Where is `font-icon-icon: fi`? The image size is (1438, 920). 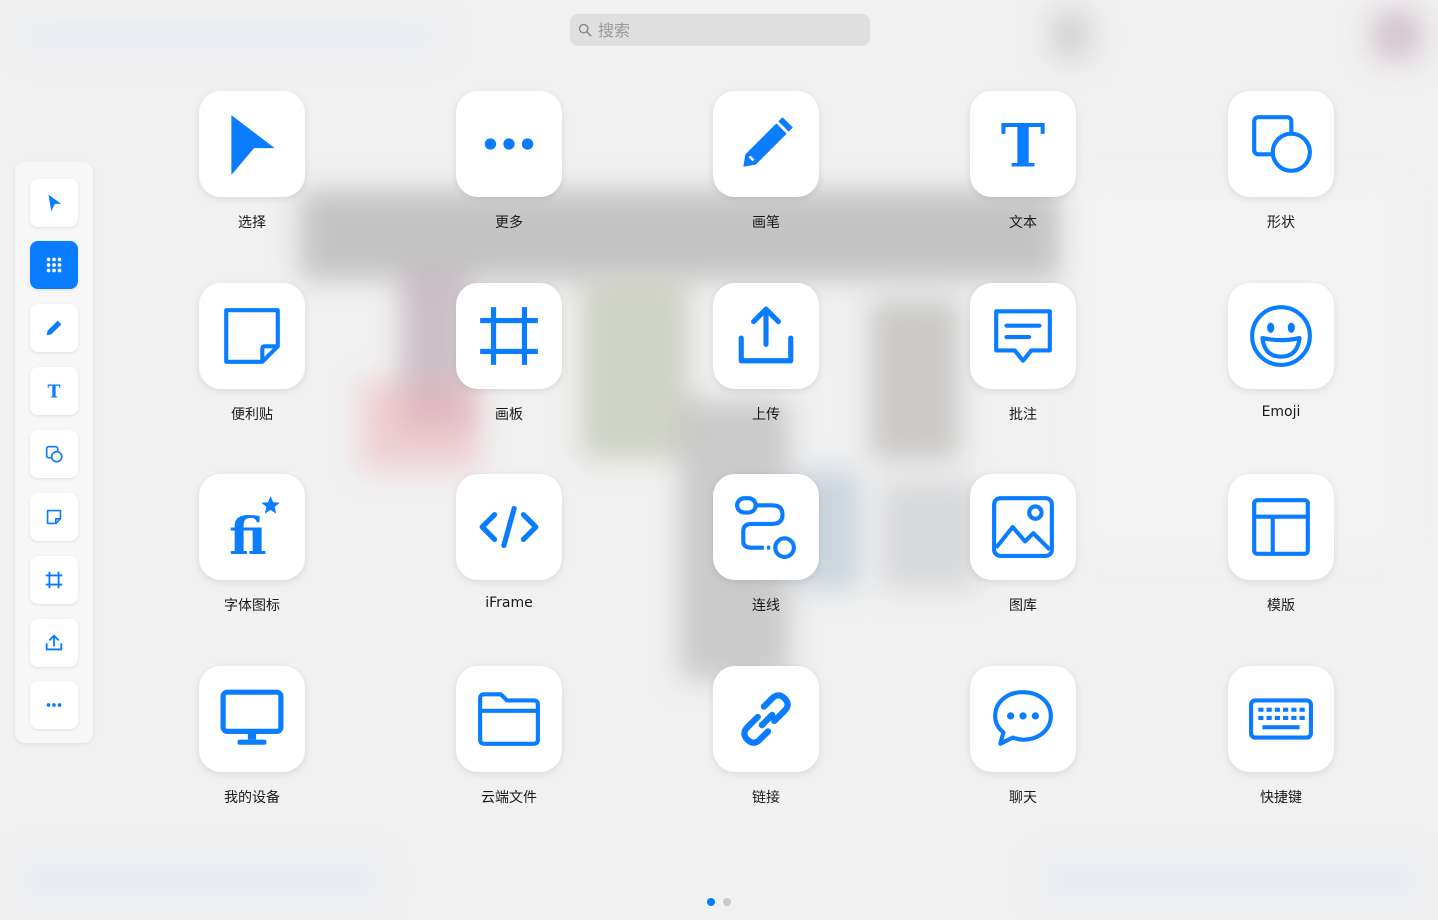 font-icon-icon: fi is located at coordinates (254, 528).